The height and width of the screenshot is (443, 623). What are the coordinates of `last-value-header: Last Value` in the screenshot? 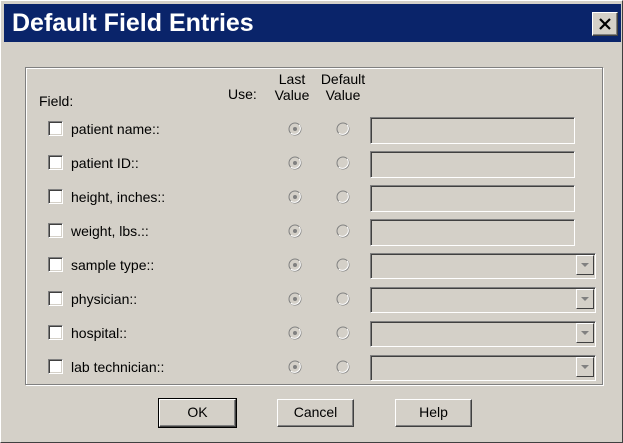 It's located at (292, 87).